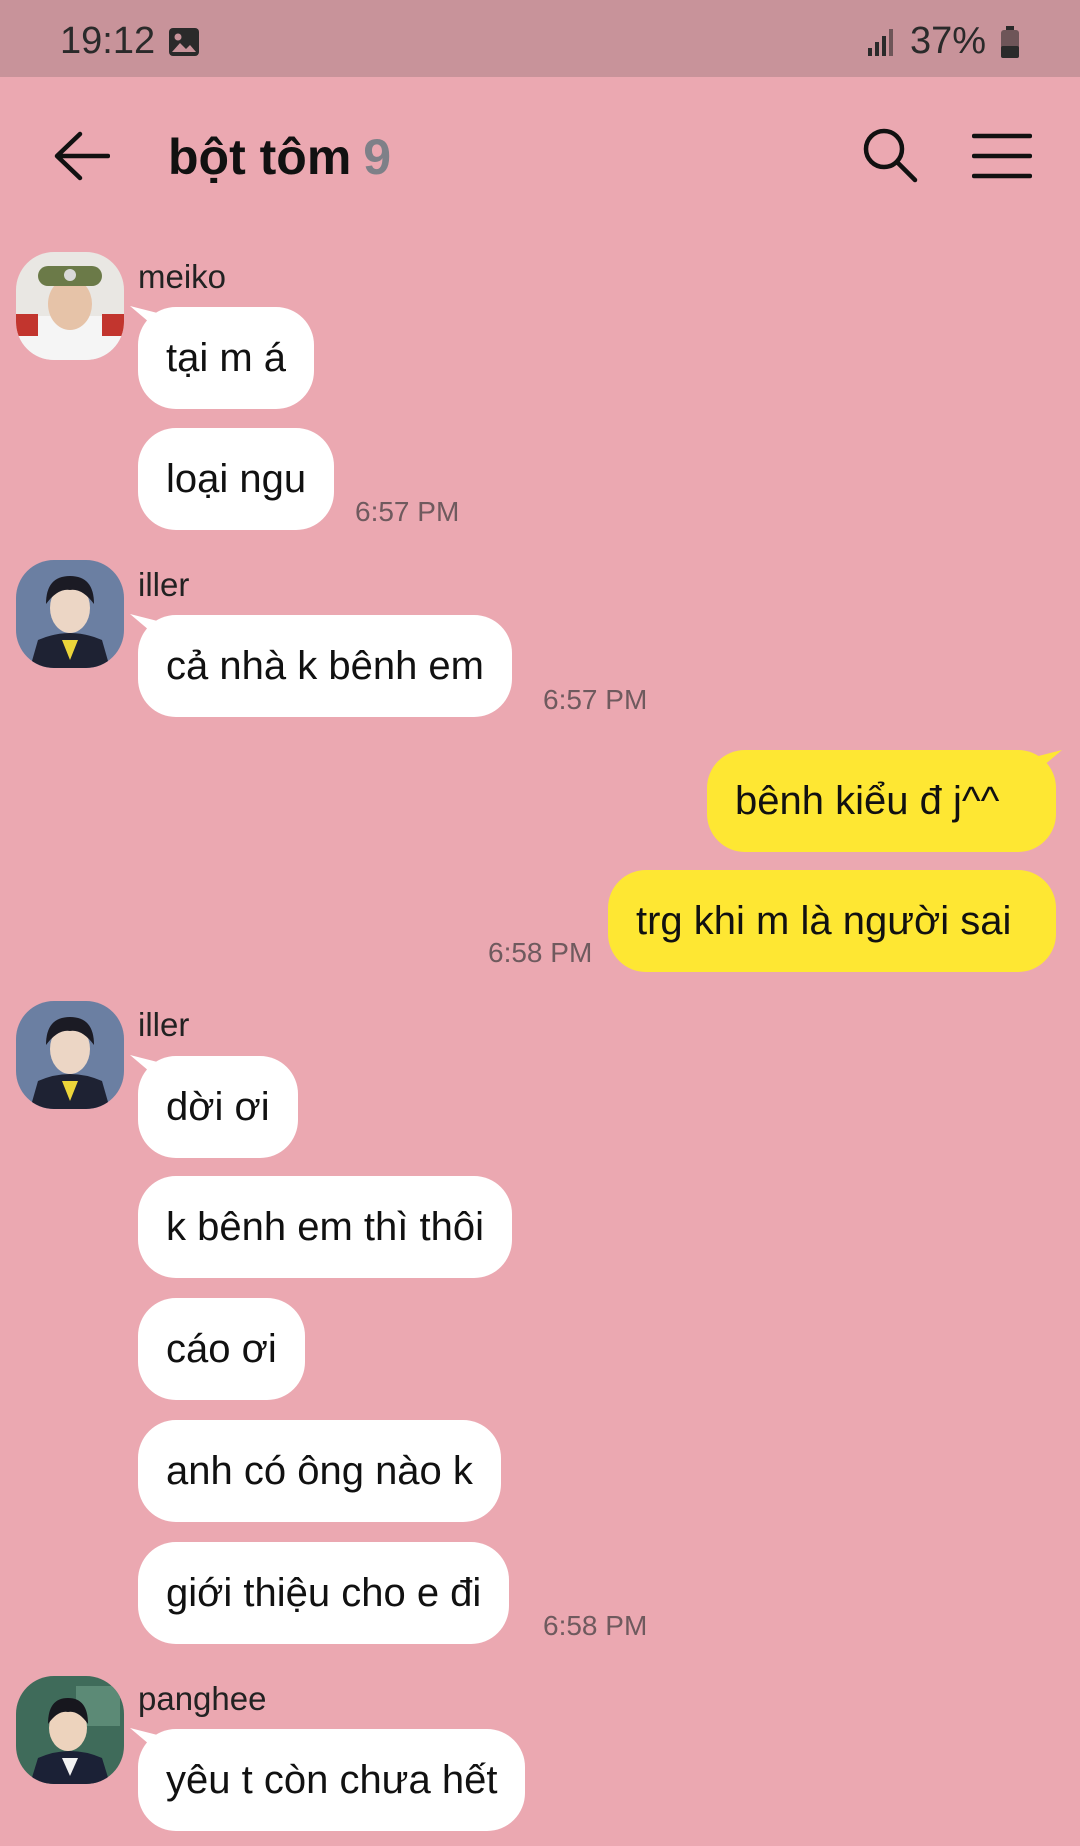 This screenshot has height=1846, width=1080. I want to click on photo-icon, so click(184, 42).